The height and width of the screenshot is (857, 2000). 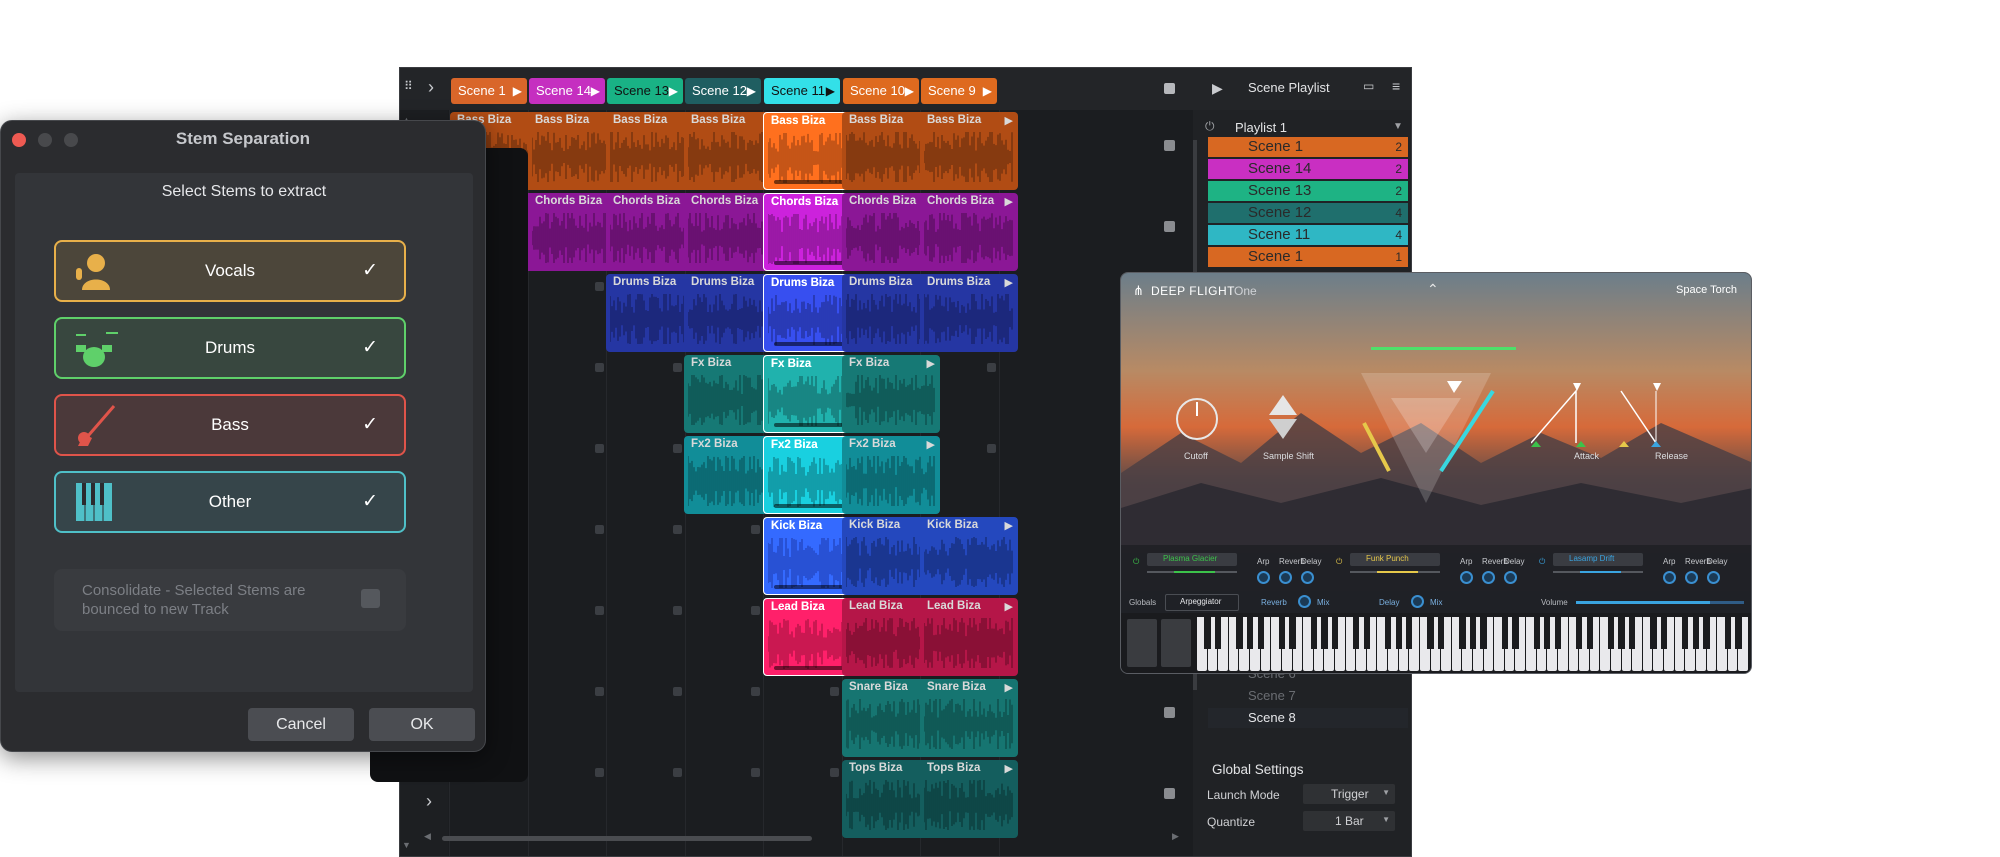 What do you see at coordinates (1308, 147) in the screenshot?
I see `playlist-entry: Scene 1 2` at bounding box center [1308, 147].